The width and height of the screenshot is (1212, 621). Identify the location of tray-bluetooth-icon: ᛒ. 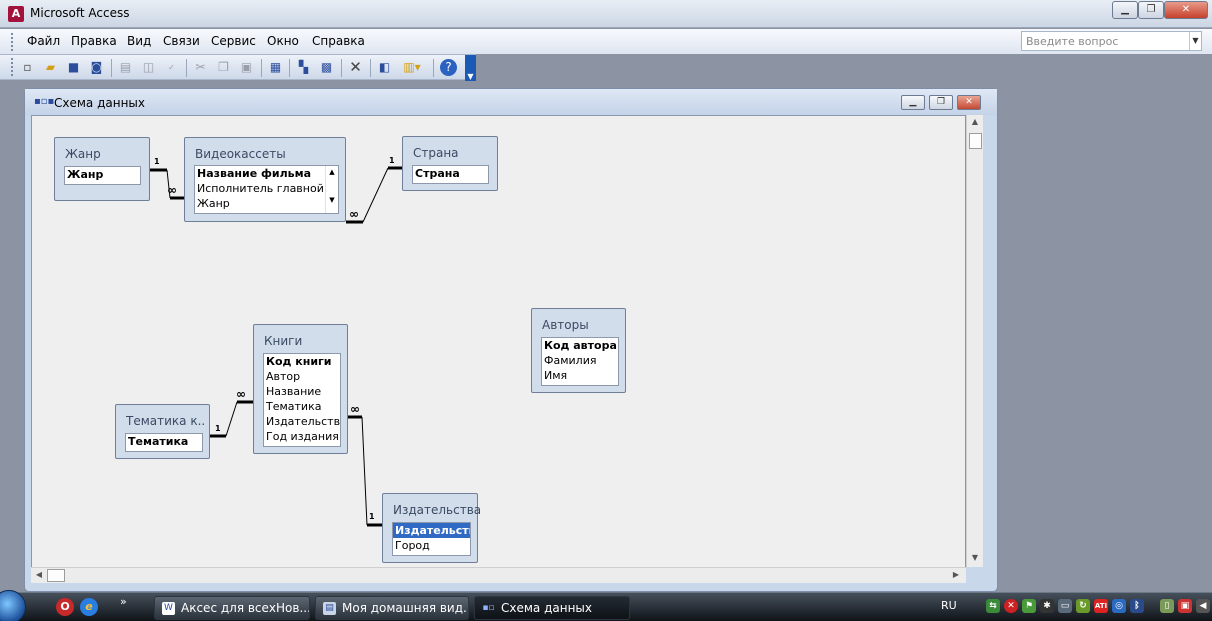
(1137, 606).